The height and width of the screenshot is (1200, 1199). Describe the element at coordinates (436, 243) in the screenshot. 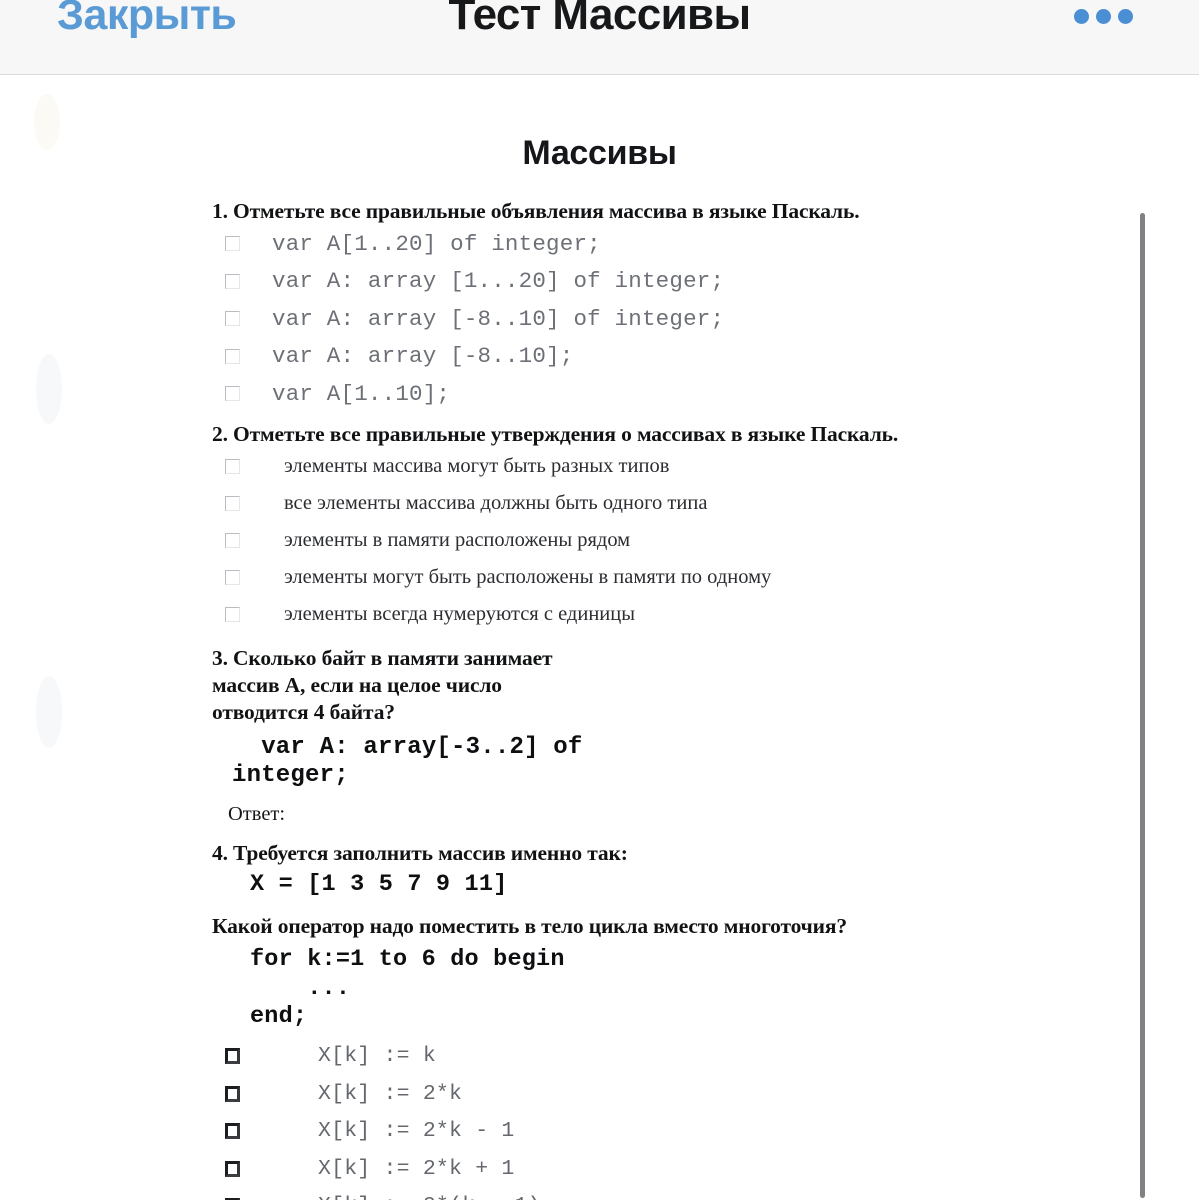

I see `option-label: var A[1..20] of integer;` at that location.